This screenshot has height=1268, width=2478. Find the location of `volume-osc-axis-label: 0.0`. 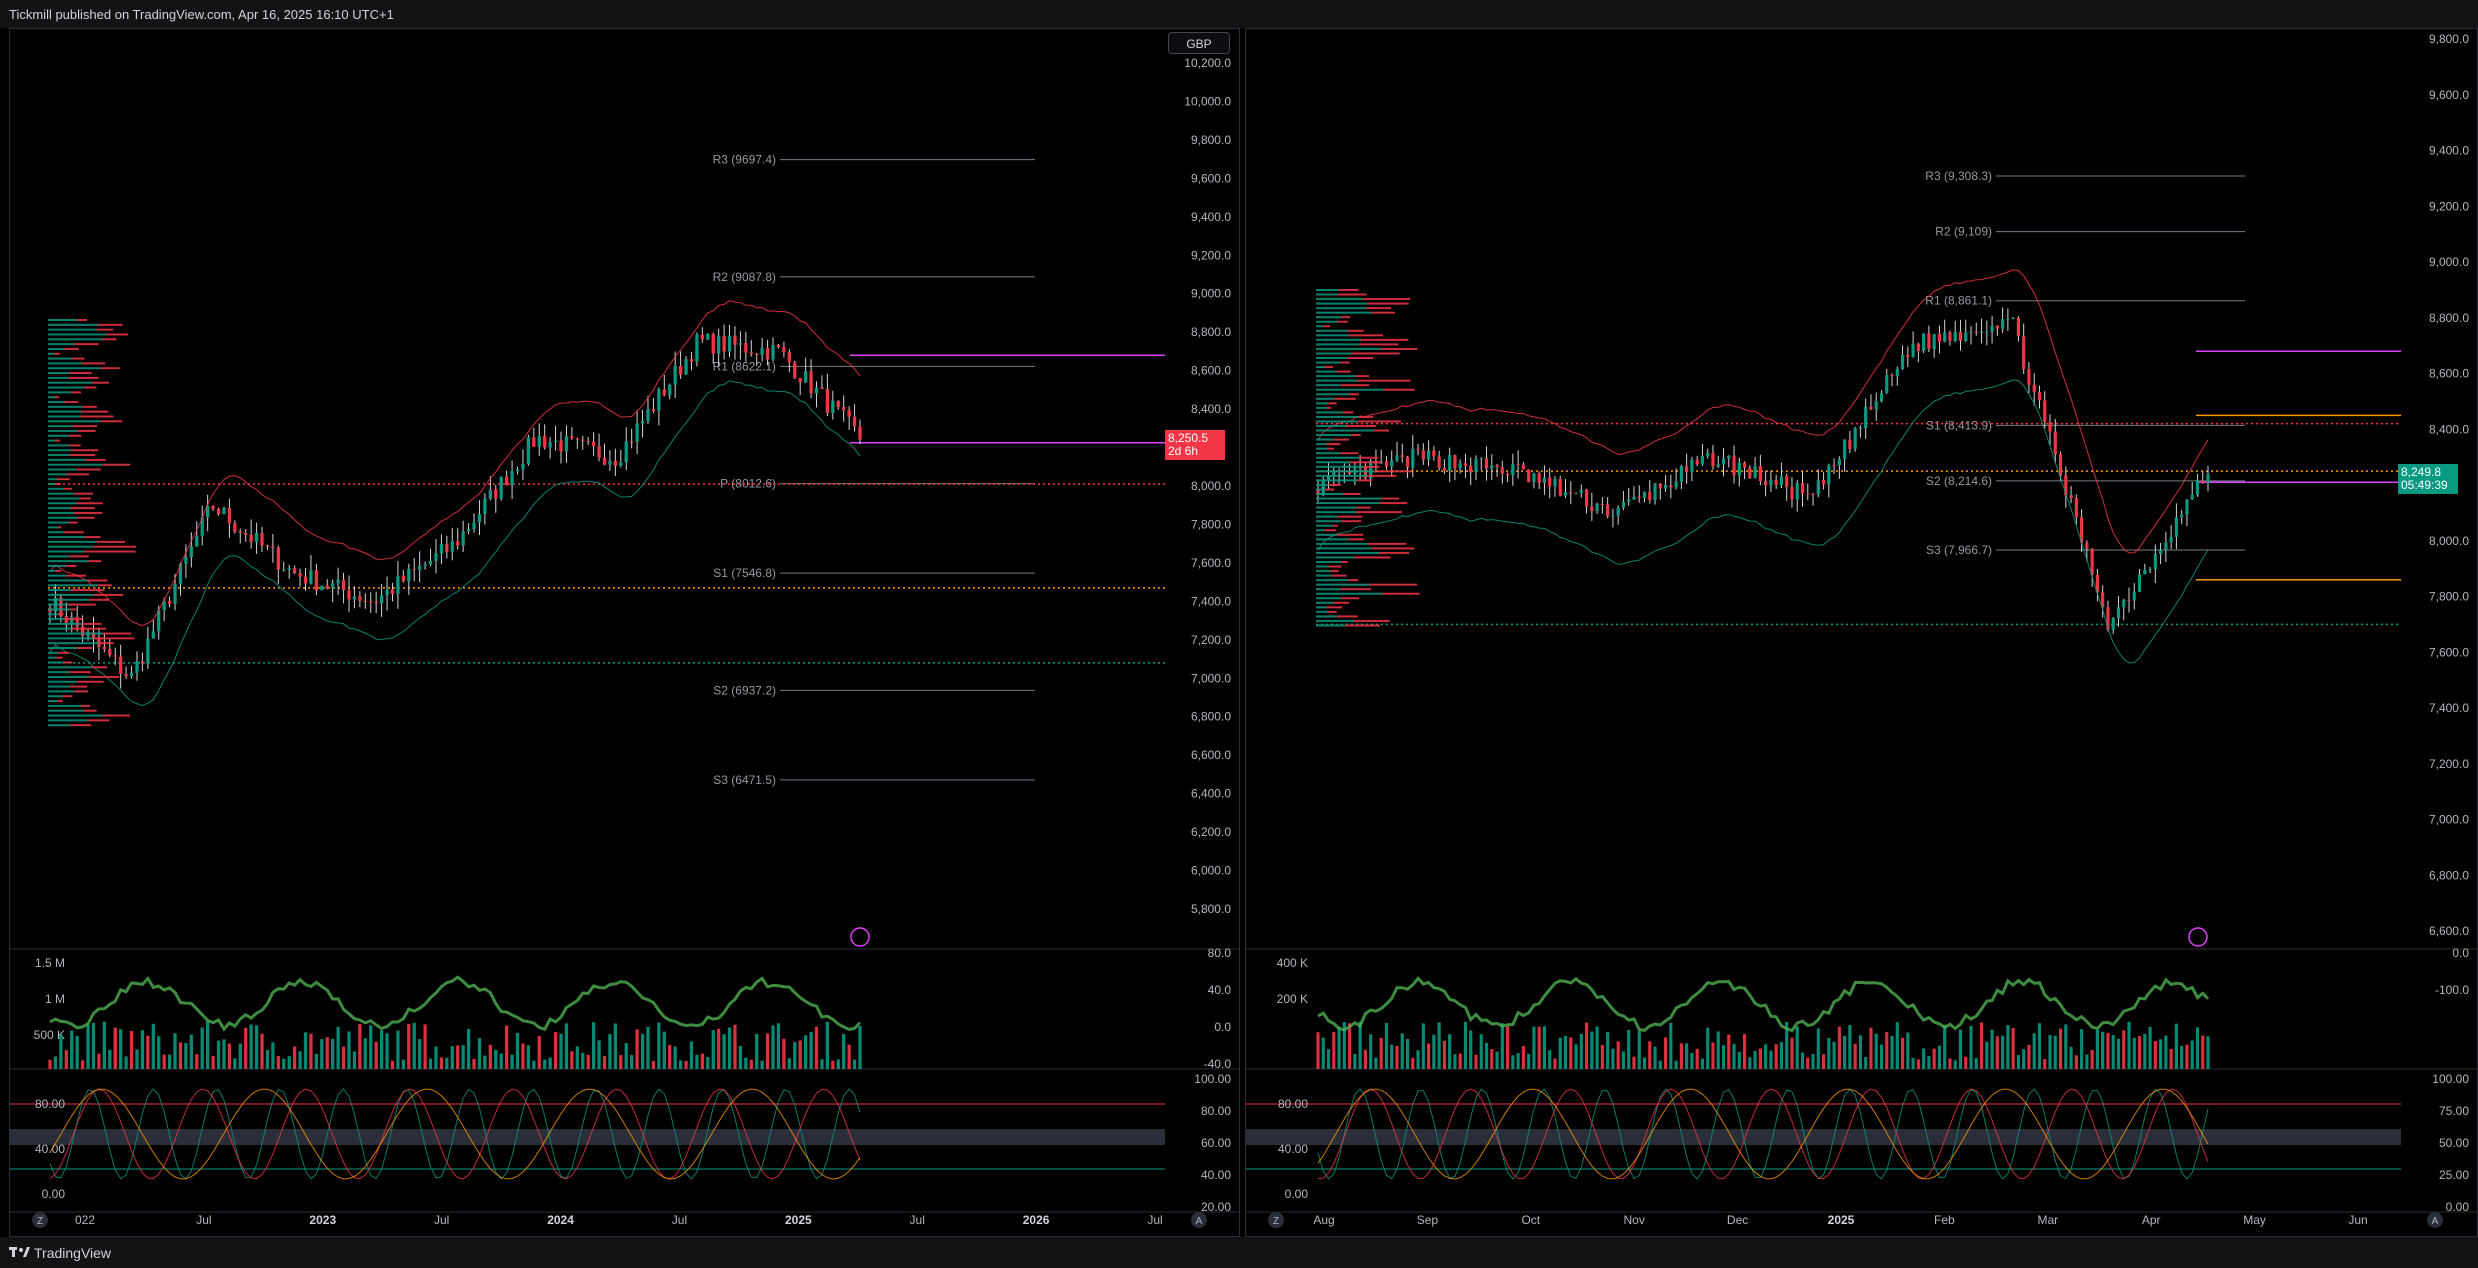

volume-osc-axis-label: 0.0 is located at coordinates (2460, 953).